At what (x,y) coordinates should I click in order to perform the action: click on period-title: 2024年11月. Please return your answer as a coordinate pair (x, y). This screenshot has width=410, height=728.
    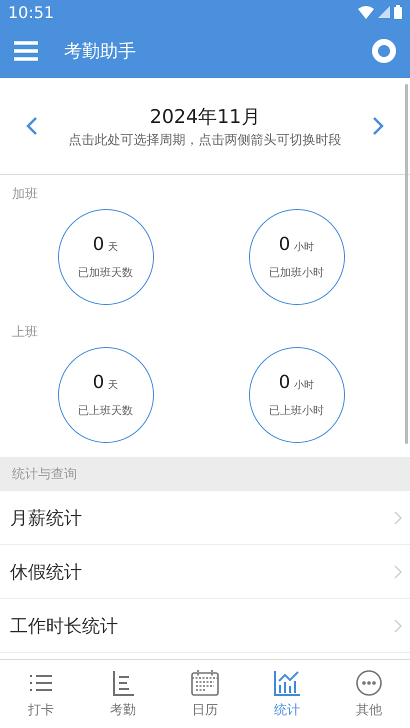
    Looking at the image, I should click on (205, 117).